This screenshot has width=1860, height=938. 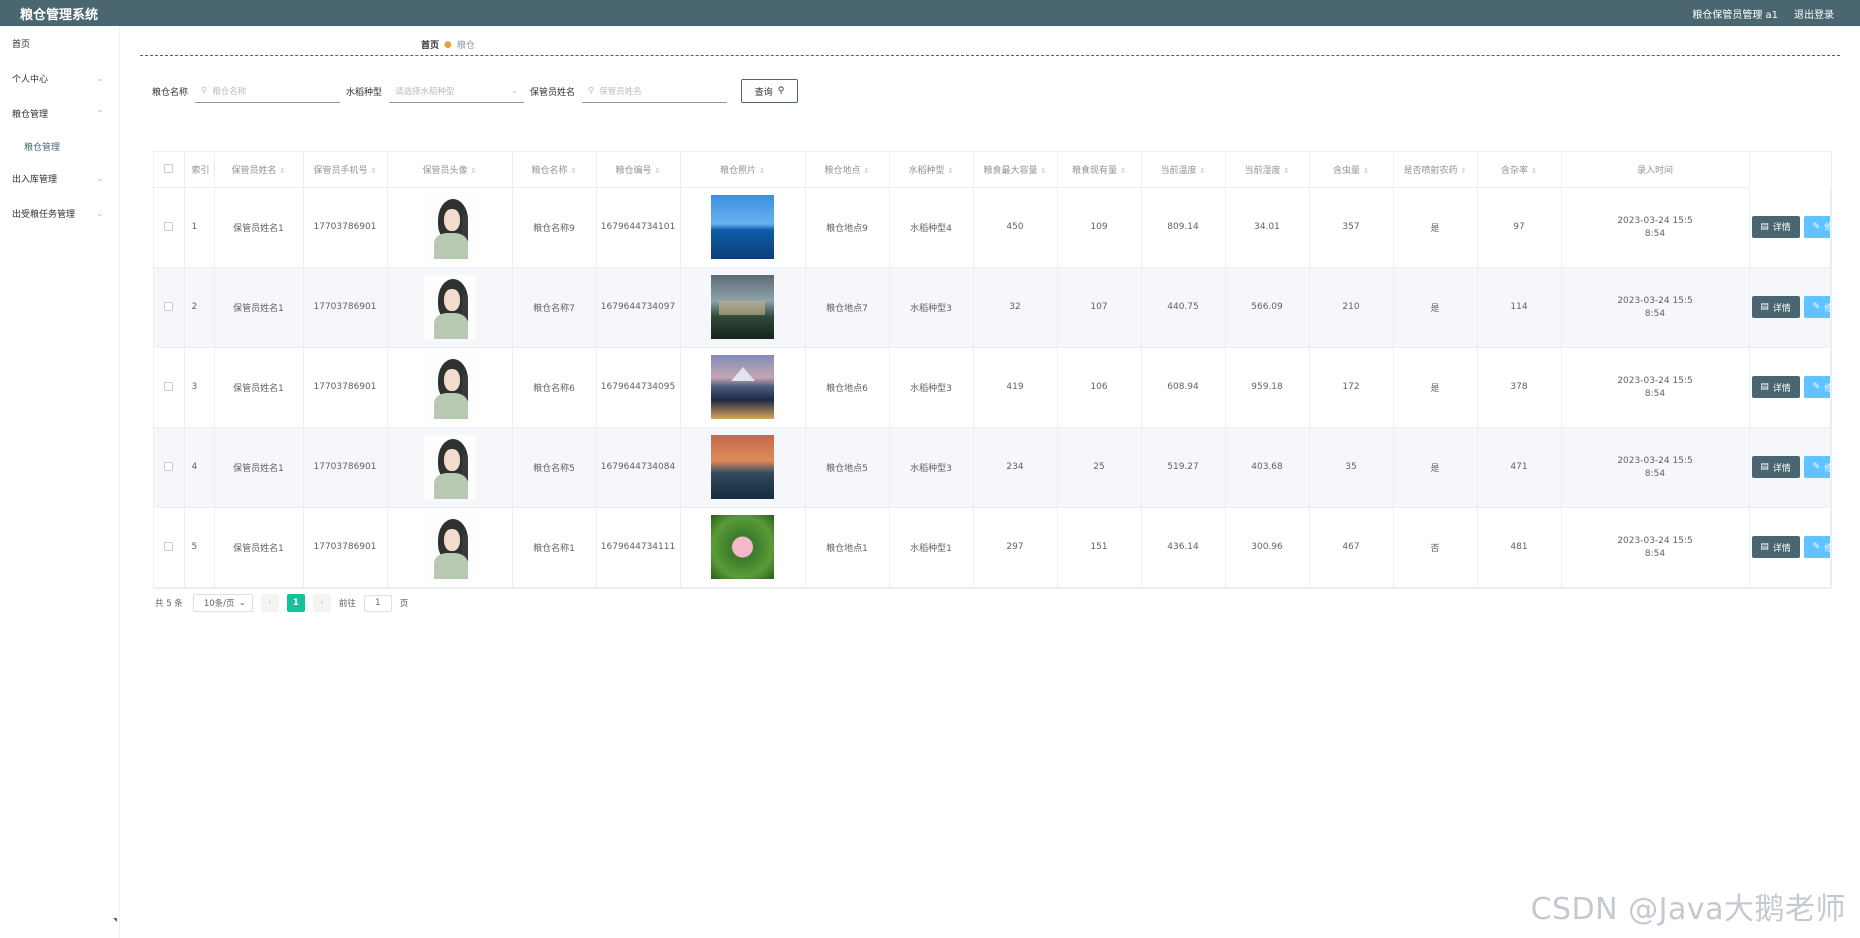 What do you see at coordinates (450, 170) in the screenshot?
I see `column-header: 保管员头像 ⇕` at bounding box center [450, 170].